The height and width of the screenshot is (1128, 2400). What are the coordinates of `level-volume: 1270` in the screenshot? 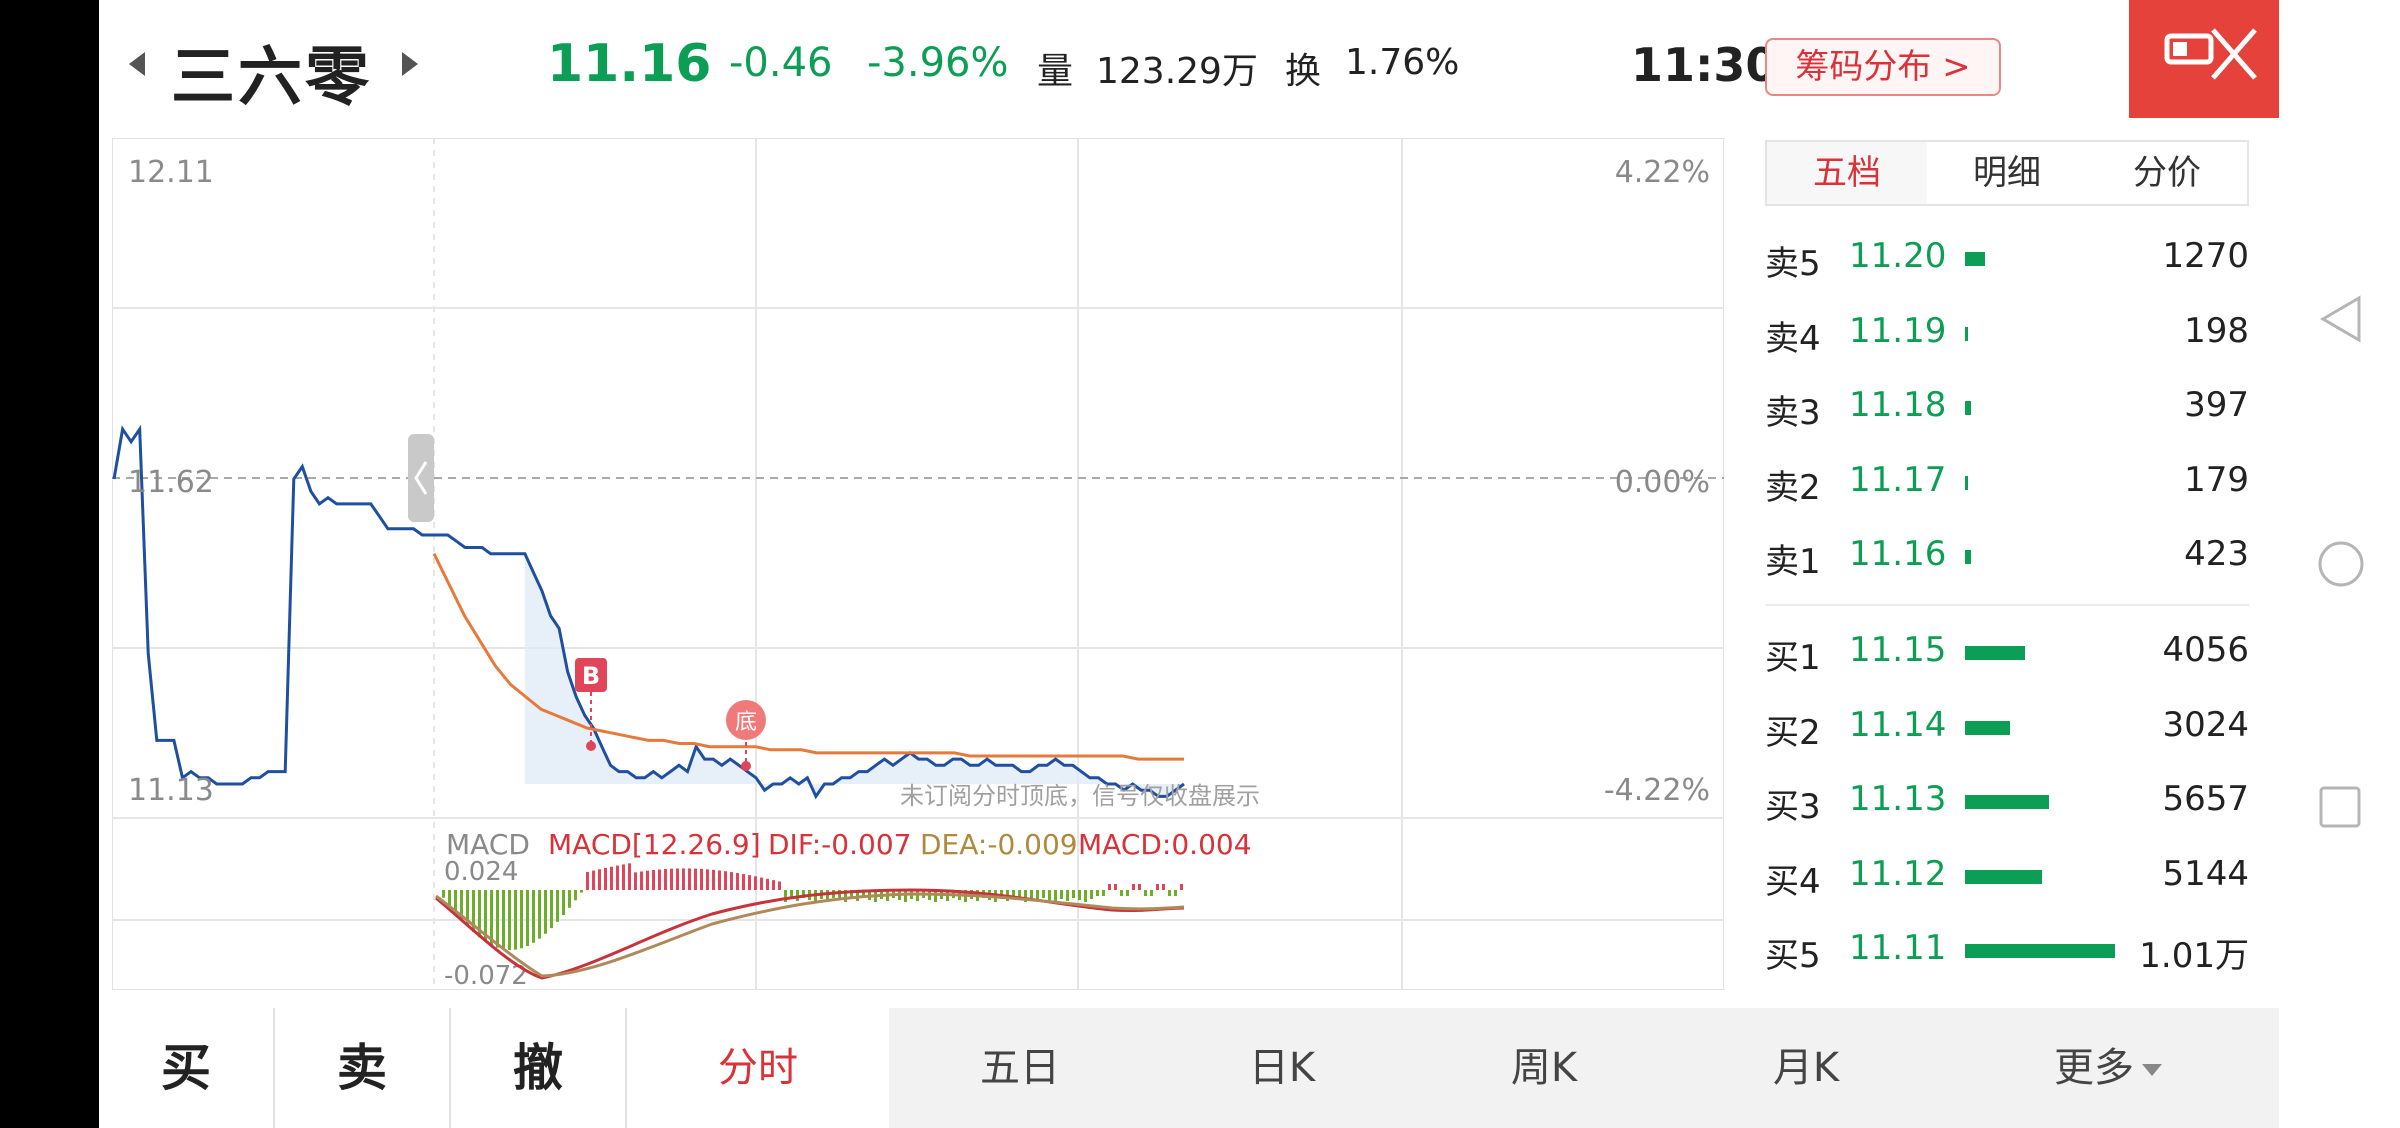 It's located at (2205, 256).